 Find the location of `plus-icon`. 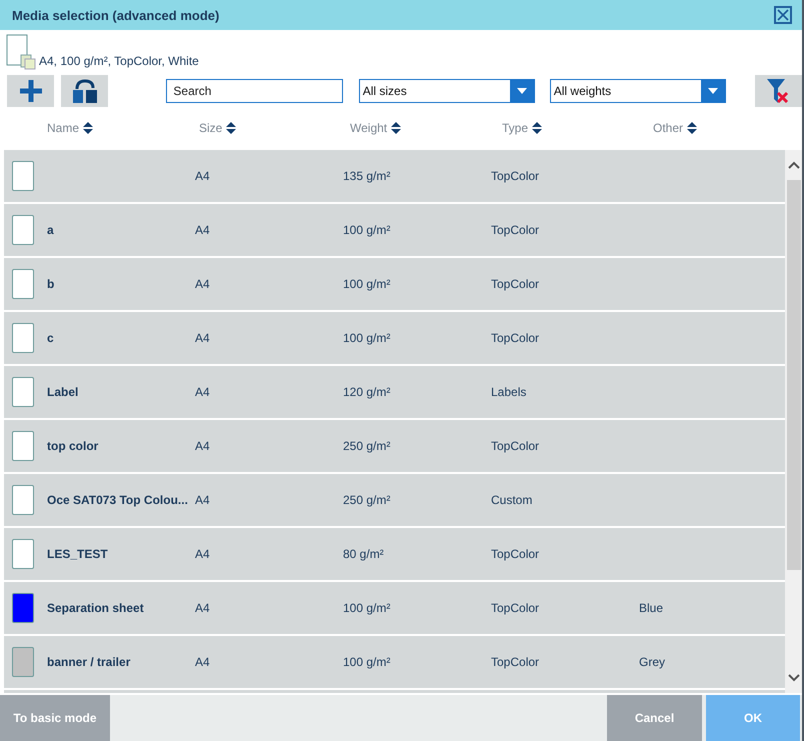

plus-icon is located at coordinates (30, 91).